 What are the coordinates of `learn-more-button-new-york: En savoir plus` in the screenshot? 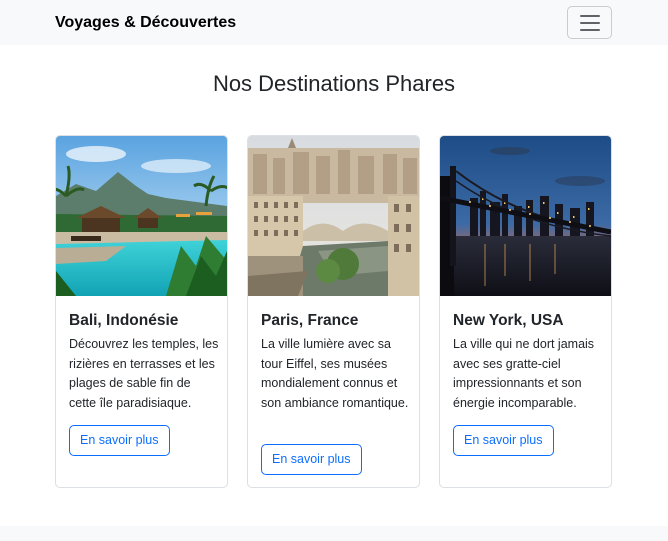 It's located at (503, 440).